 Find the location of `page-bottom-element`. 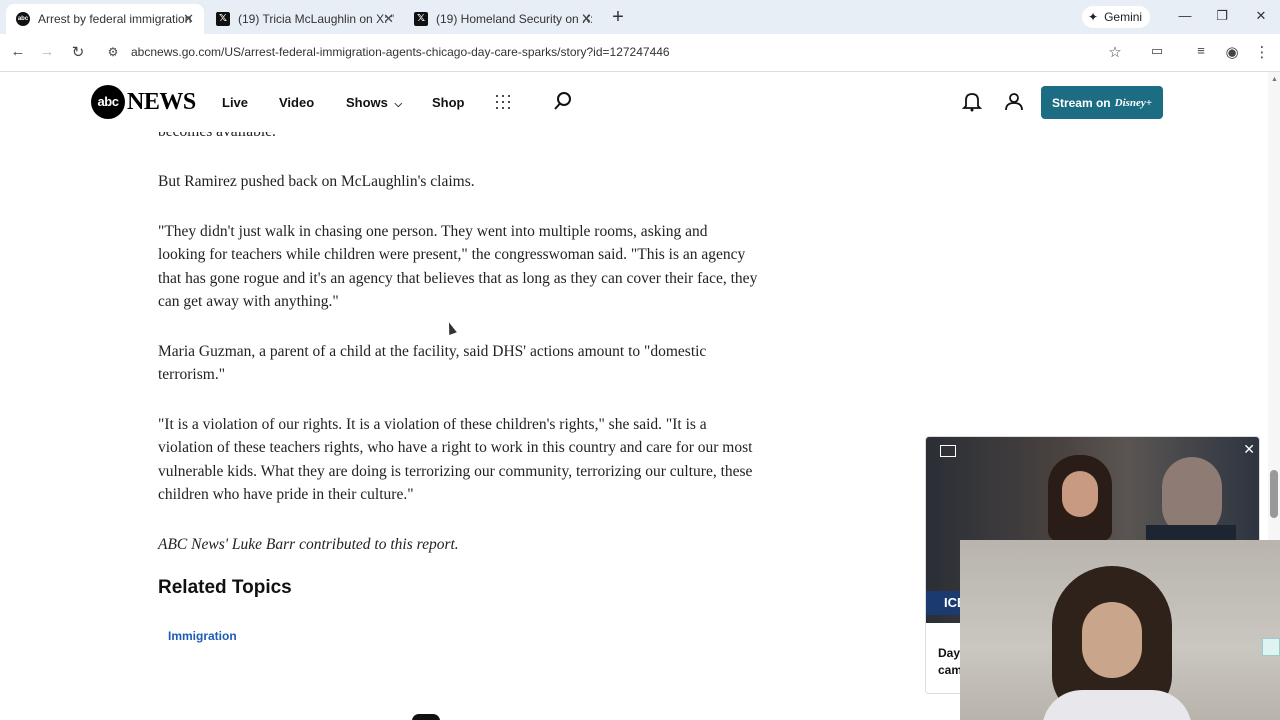

page-bottom-element is located at coordinates (426, 717).